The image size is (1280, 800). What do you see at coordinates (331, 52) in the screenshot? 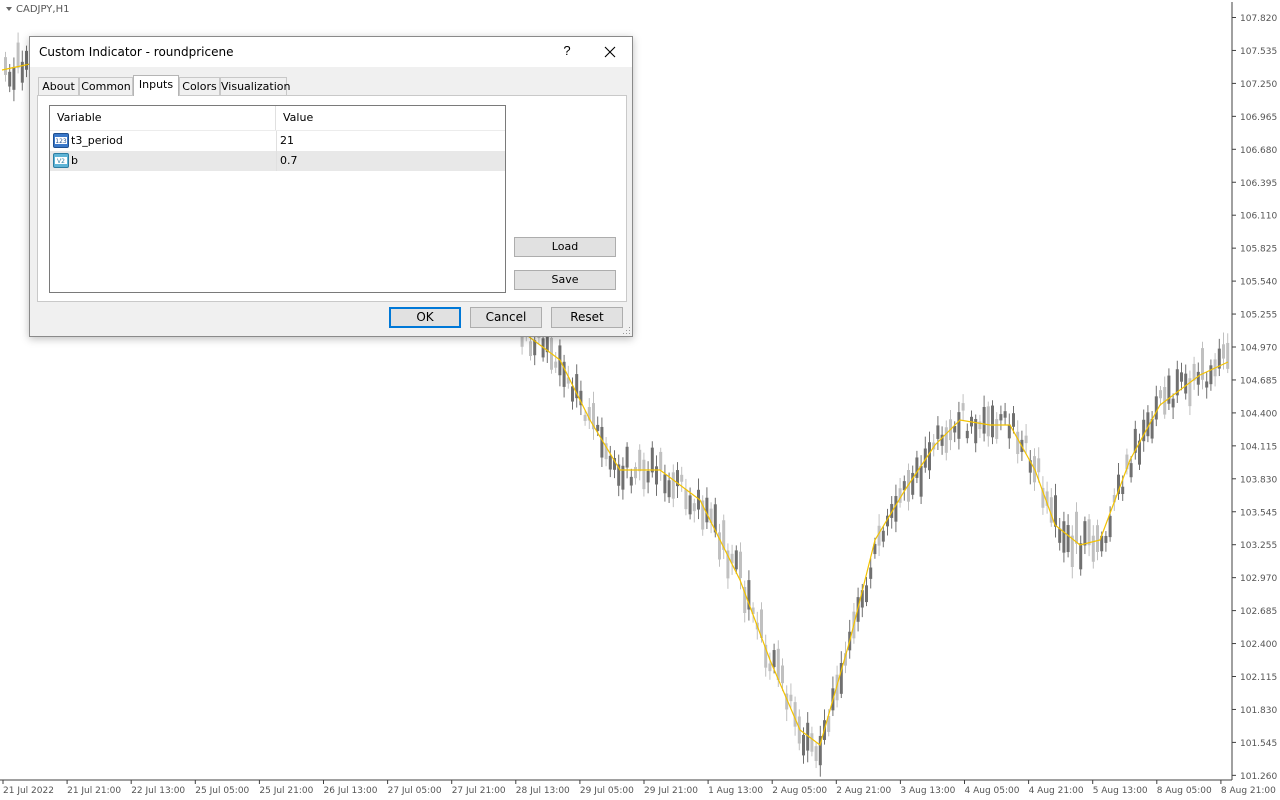
I see `dialog-titlebar: Custom Indicator - roundpricene ?` at bounding box center [331, 52].